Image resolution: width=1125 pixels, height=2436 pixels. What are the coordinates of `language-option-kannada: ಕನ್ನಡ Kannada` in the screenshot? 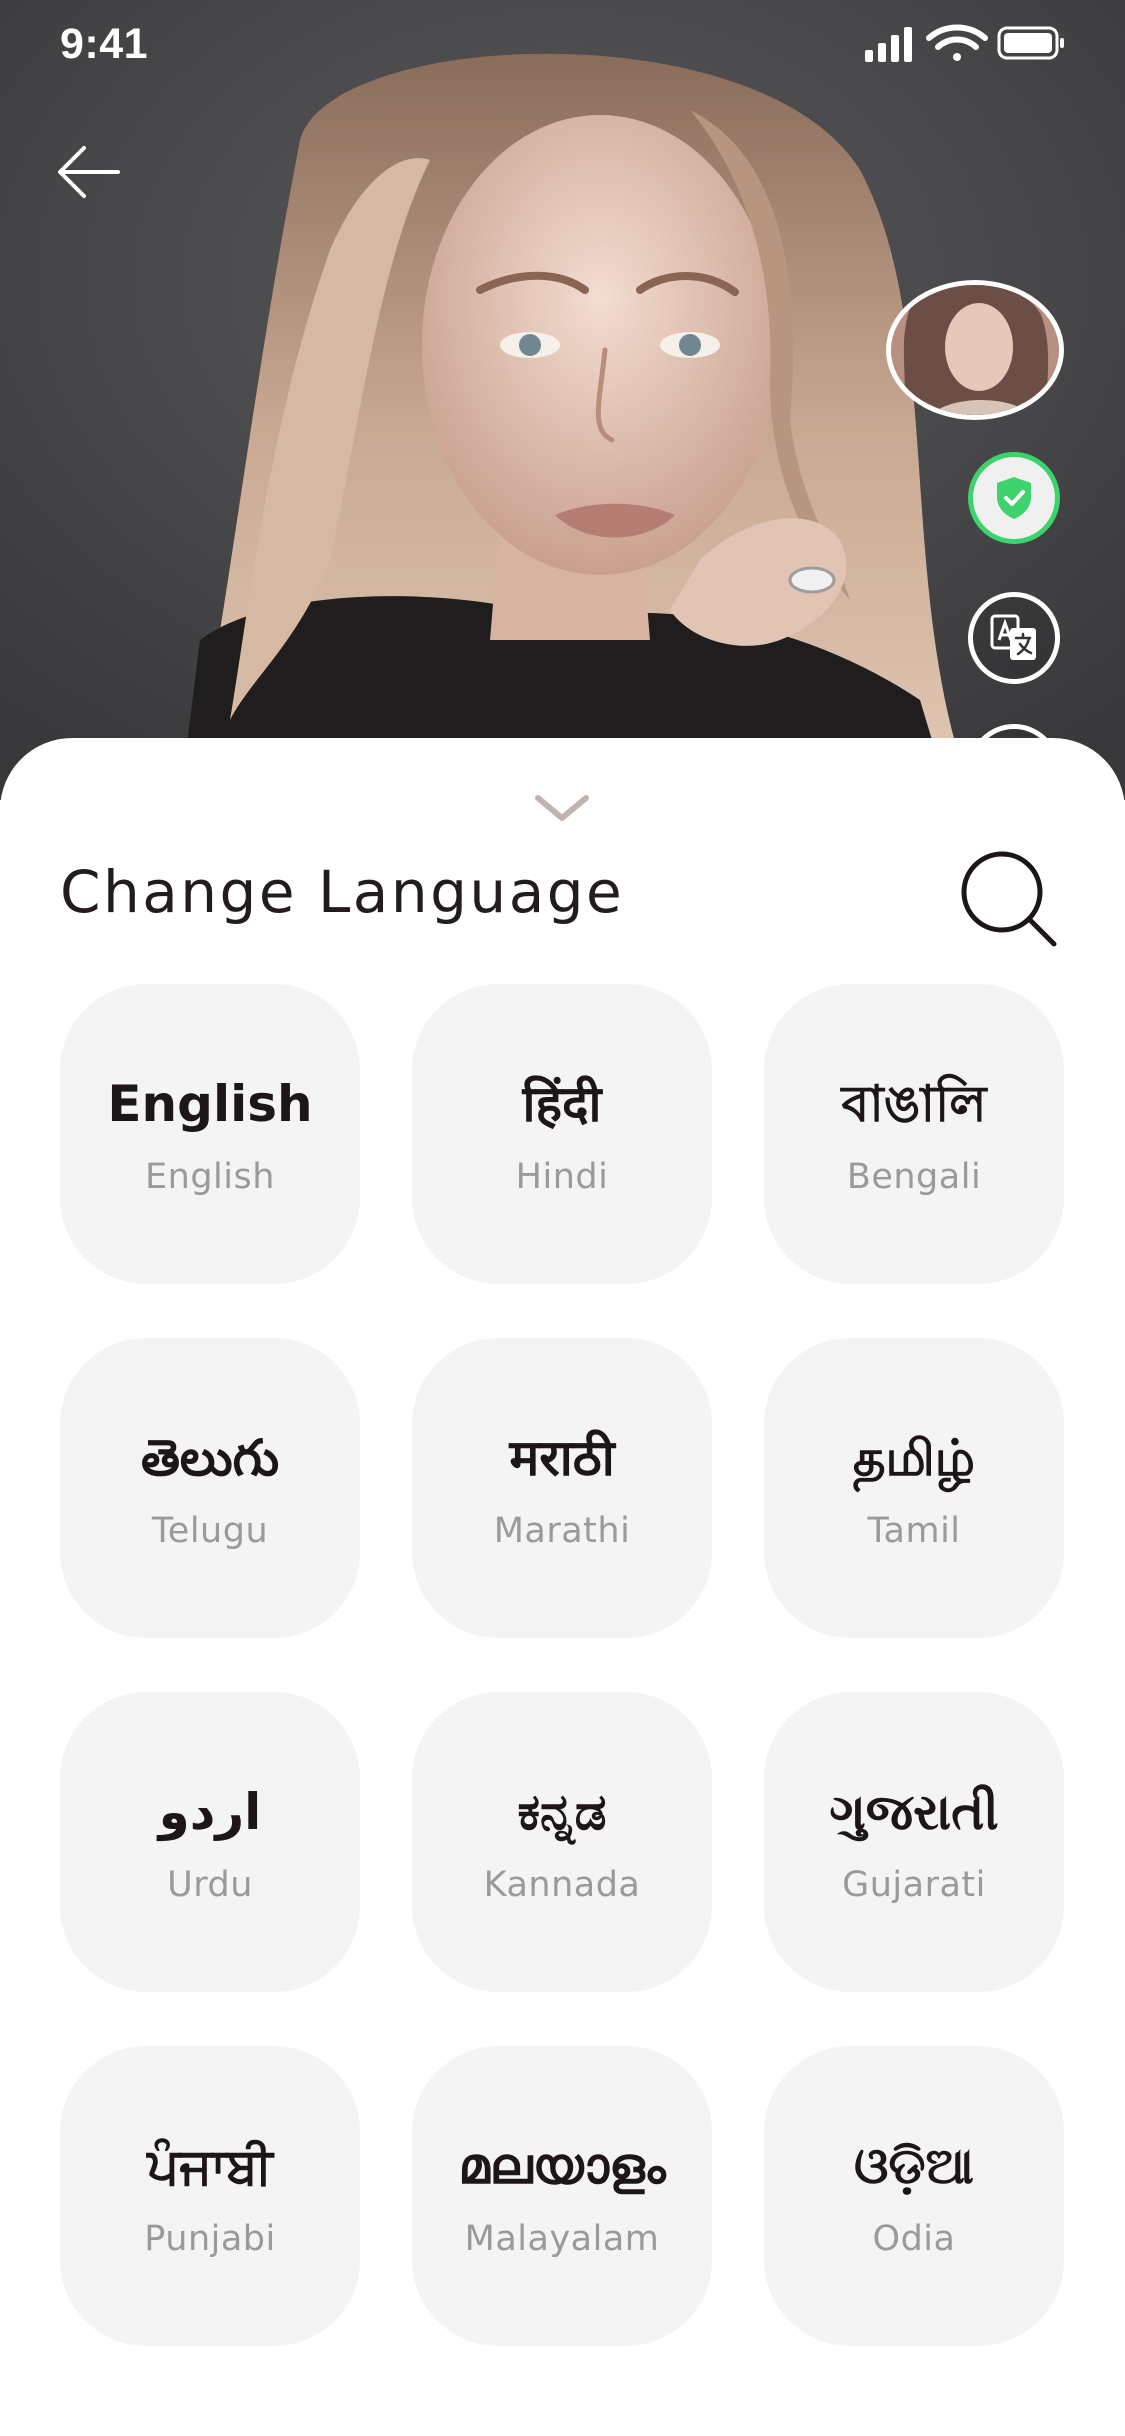 It's located at (562, 1842).